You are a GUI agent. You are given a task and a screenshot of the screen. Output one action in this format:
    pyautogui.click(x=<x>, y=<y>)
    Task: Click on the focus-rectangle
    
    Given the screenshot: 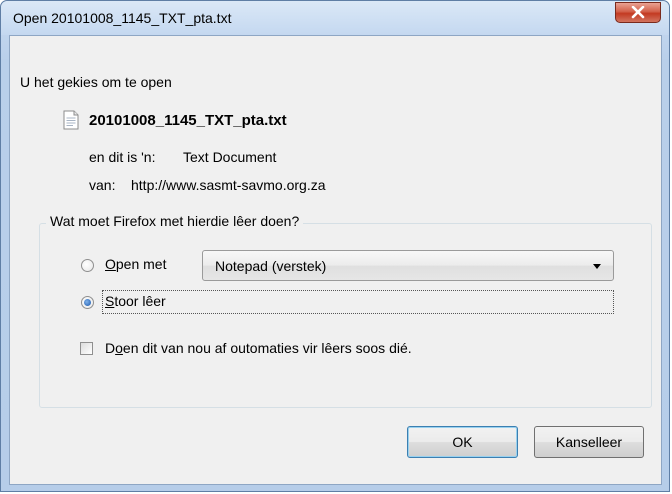 What is the action you would take?
    pyautogui.click(x=358, y=302)
    